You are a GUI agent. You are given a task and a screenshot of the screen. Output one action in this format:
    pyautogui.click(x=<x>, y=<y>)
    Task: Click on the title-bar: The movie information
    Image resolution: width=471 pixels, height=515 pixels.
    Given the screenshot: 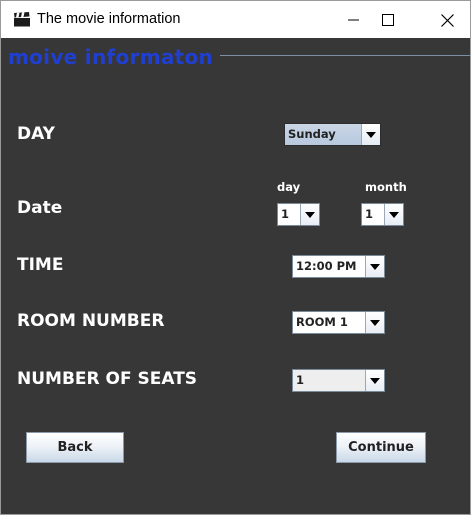 What is the action you would take?
    pyautogui.click(x=235, y=19)
    